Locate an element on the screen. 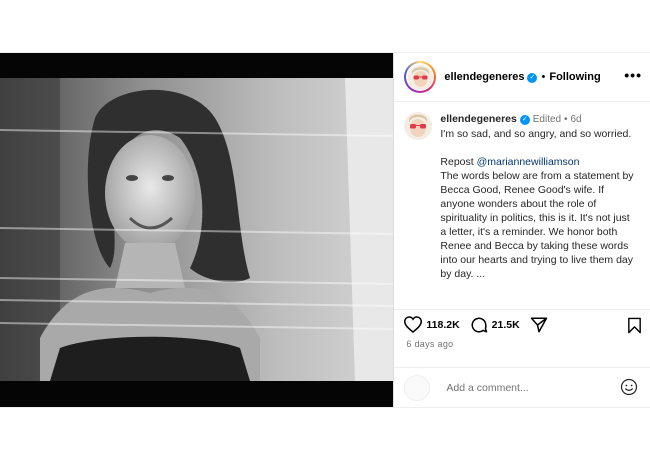 The height and width of the screenshot is (460, 650). edited-label: Edited is located at coordinates (547, 119).